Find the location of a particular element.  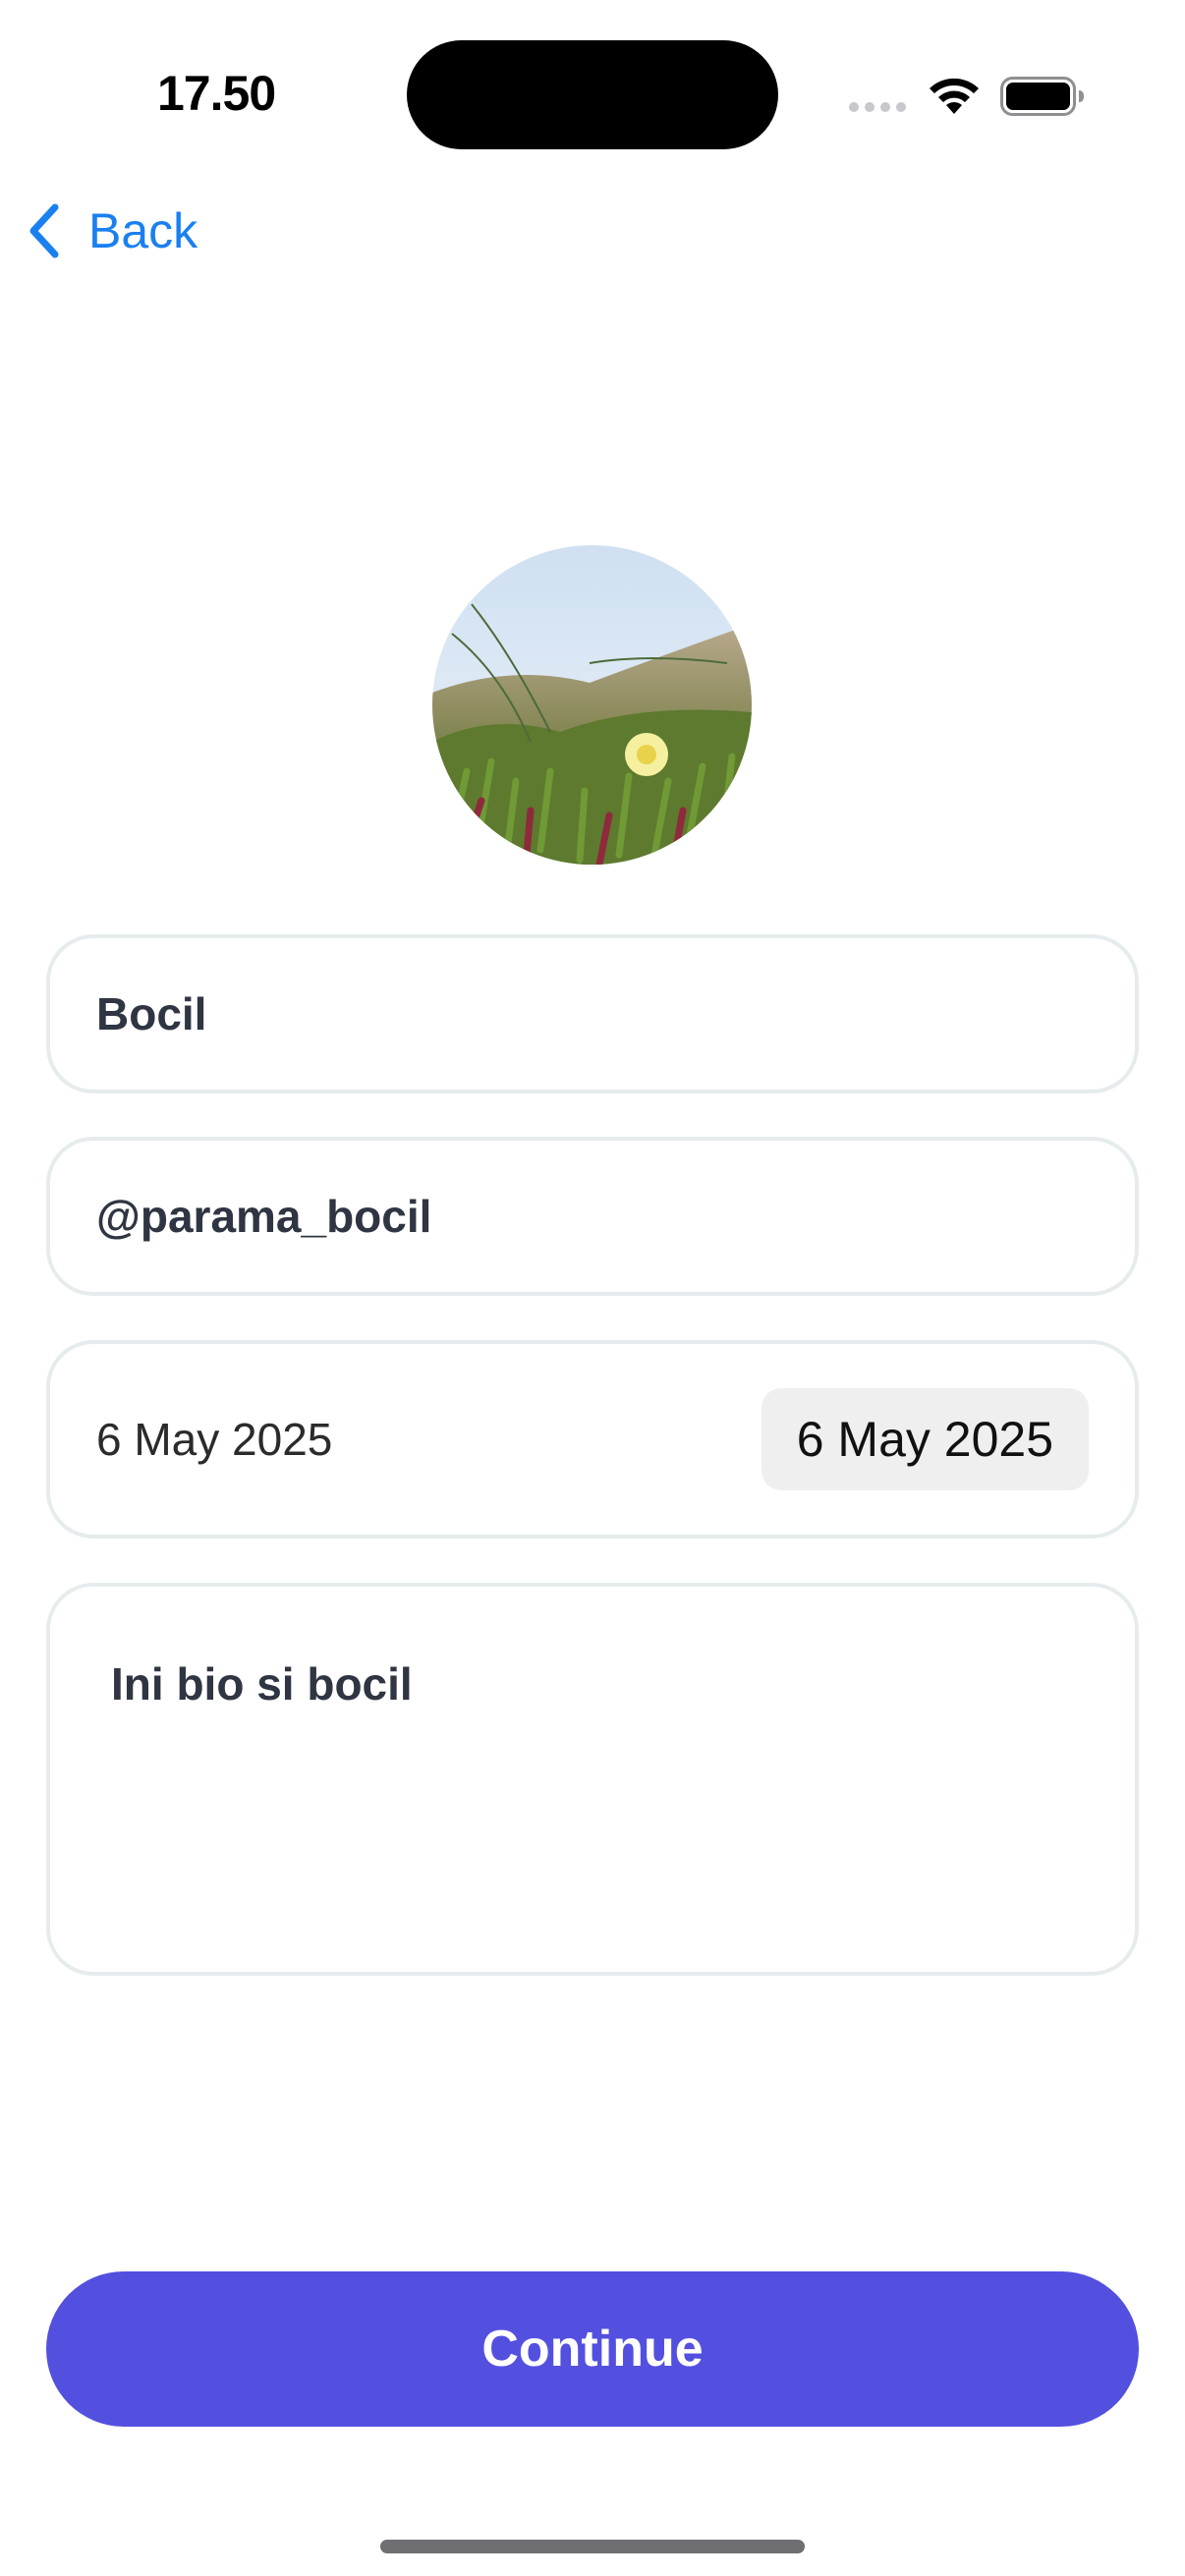

dynamic-island is located at coordinates (592, 94).